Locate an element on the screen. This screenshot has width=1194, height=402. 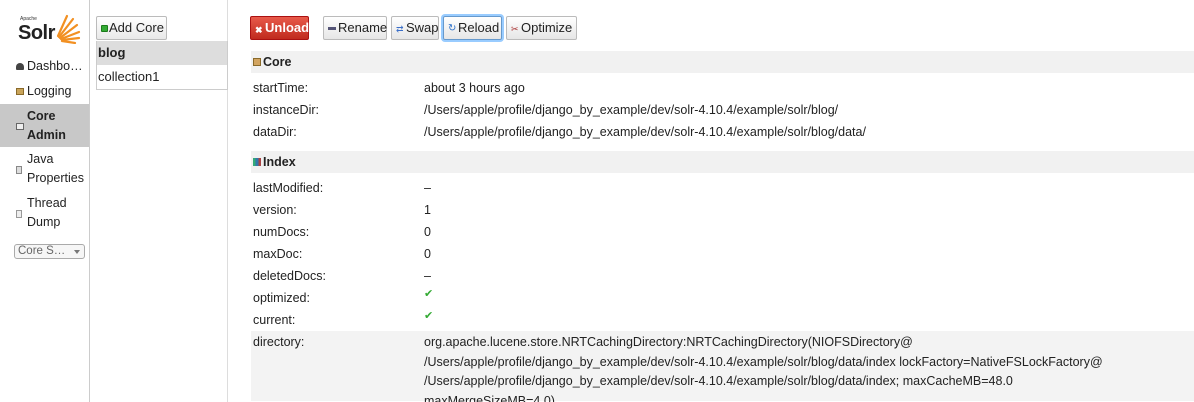
solr-sun-icon is located at coordinates (68, 29).